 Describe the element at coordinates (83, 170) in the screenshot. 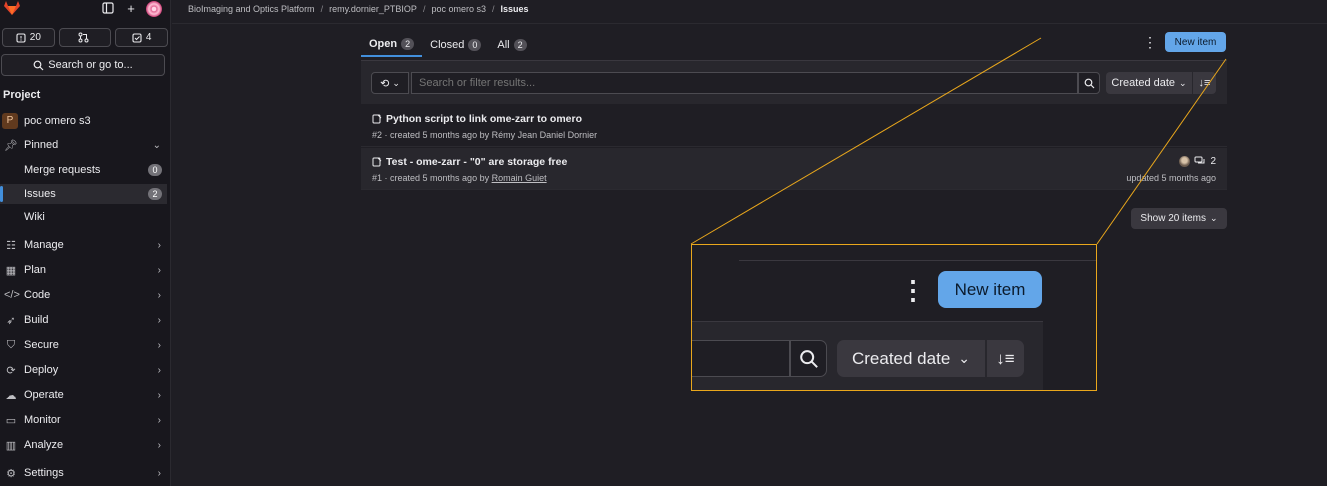

I see `sidebar-item-merge-requests: Merge requests 0` at that location.